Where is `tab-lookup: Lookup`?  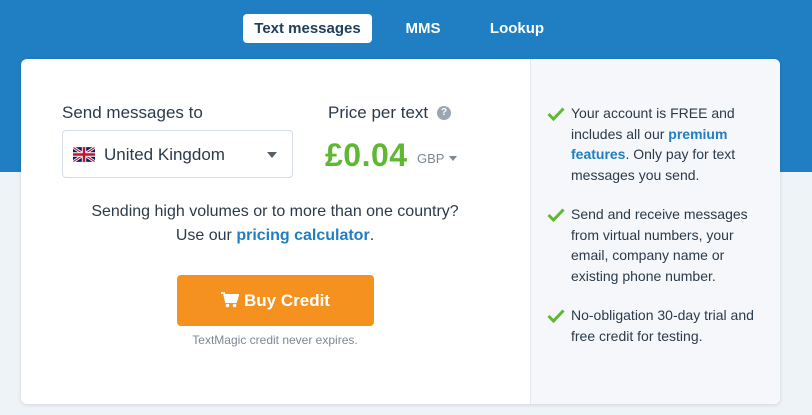 tab-lookup: Lookup is located at coordinates (517, 28).